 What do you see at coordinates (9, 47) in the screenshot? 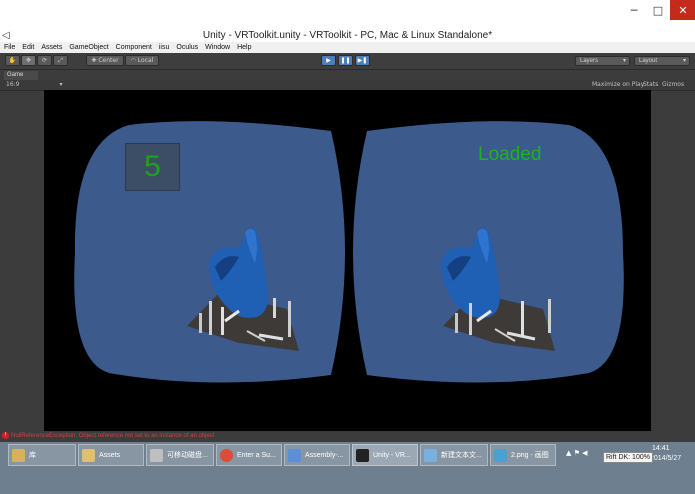
I see `menu-file: File` at bounding box center [9, 47].